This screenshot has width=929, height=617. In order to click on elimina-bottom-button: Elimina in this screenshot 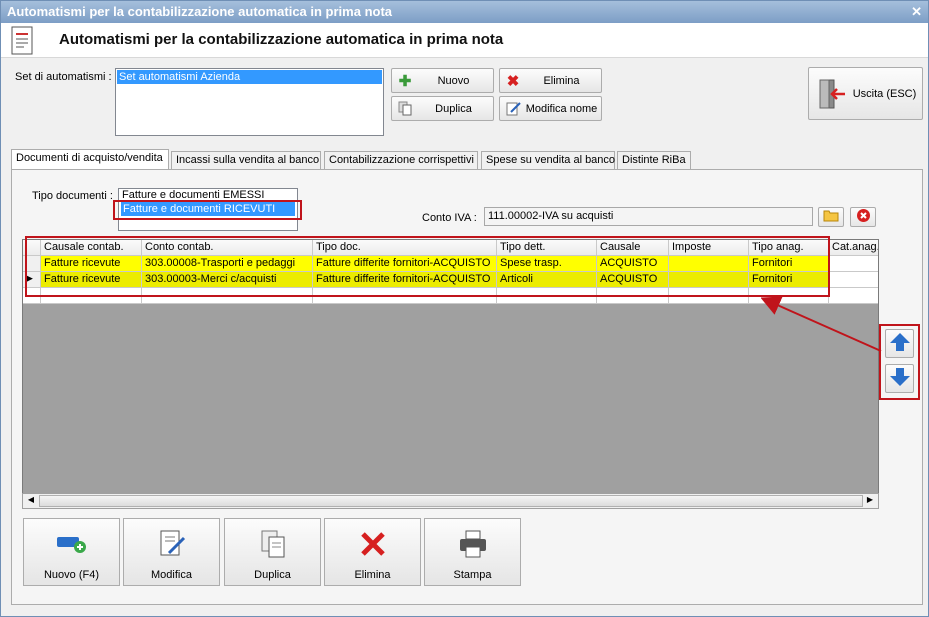, I will do `click(372, 552)`.